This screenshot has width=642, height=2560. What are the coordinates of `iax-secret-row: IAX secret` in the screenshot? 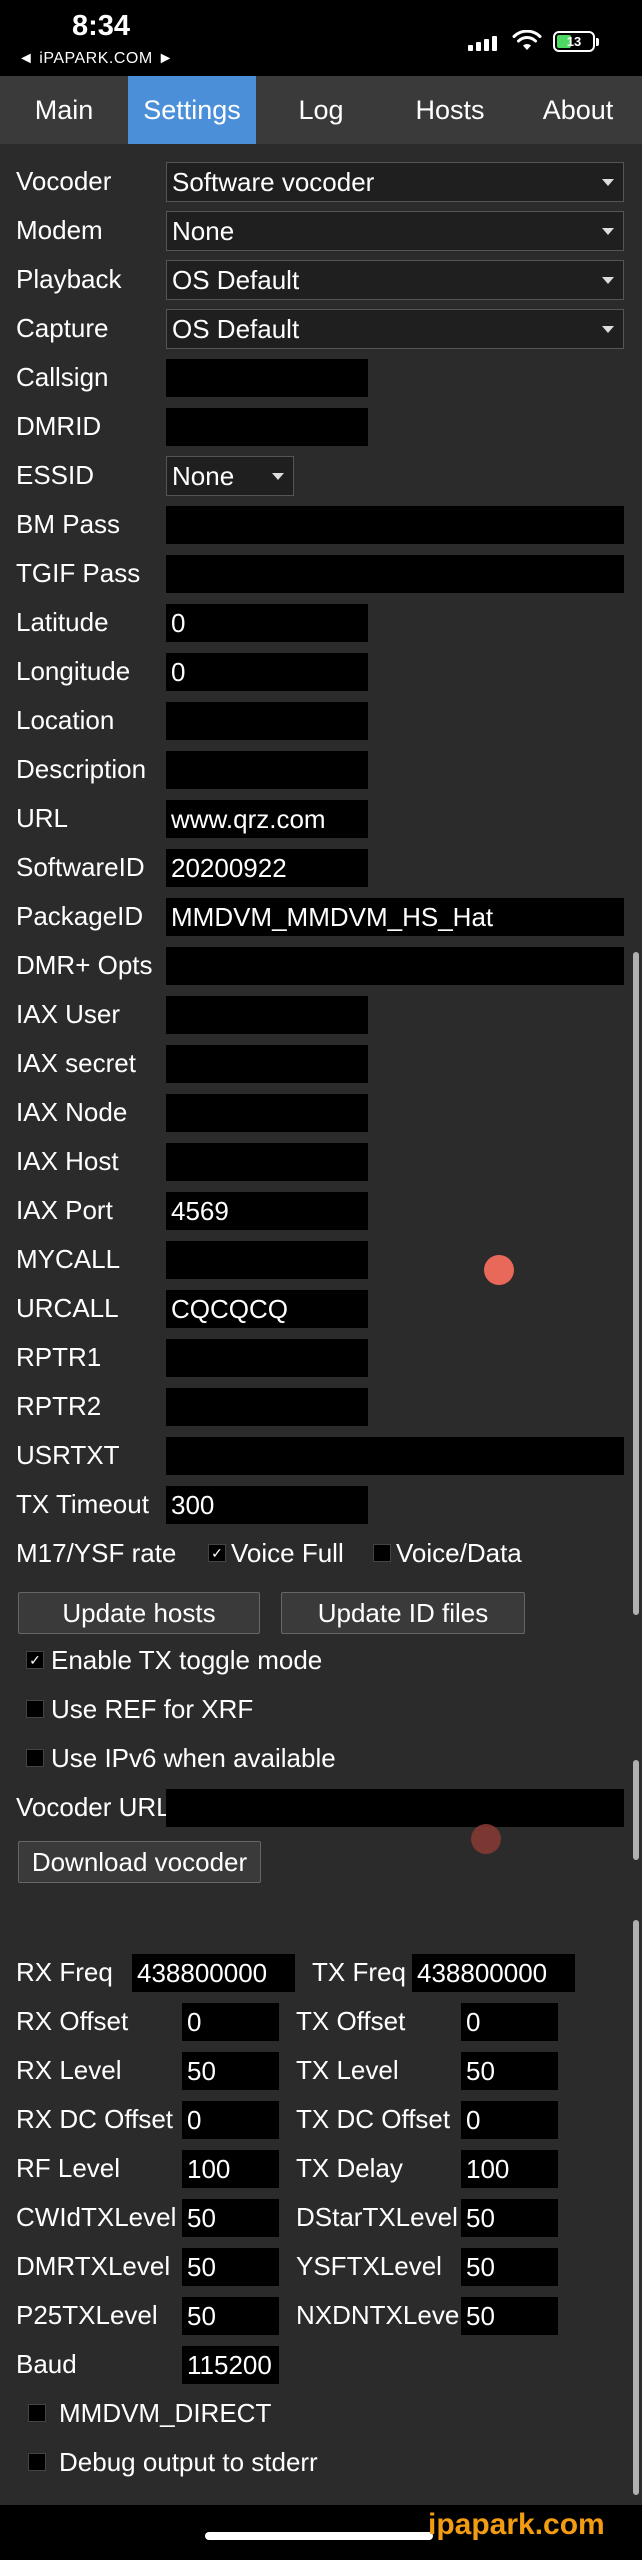 It's located at (321, 1063).